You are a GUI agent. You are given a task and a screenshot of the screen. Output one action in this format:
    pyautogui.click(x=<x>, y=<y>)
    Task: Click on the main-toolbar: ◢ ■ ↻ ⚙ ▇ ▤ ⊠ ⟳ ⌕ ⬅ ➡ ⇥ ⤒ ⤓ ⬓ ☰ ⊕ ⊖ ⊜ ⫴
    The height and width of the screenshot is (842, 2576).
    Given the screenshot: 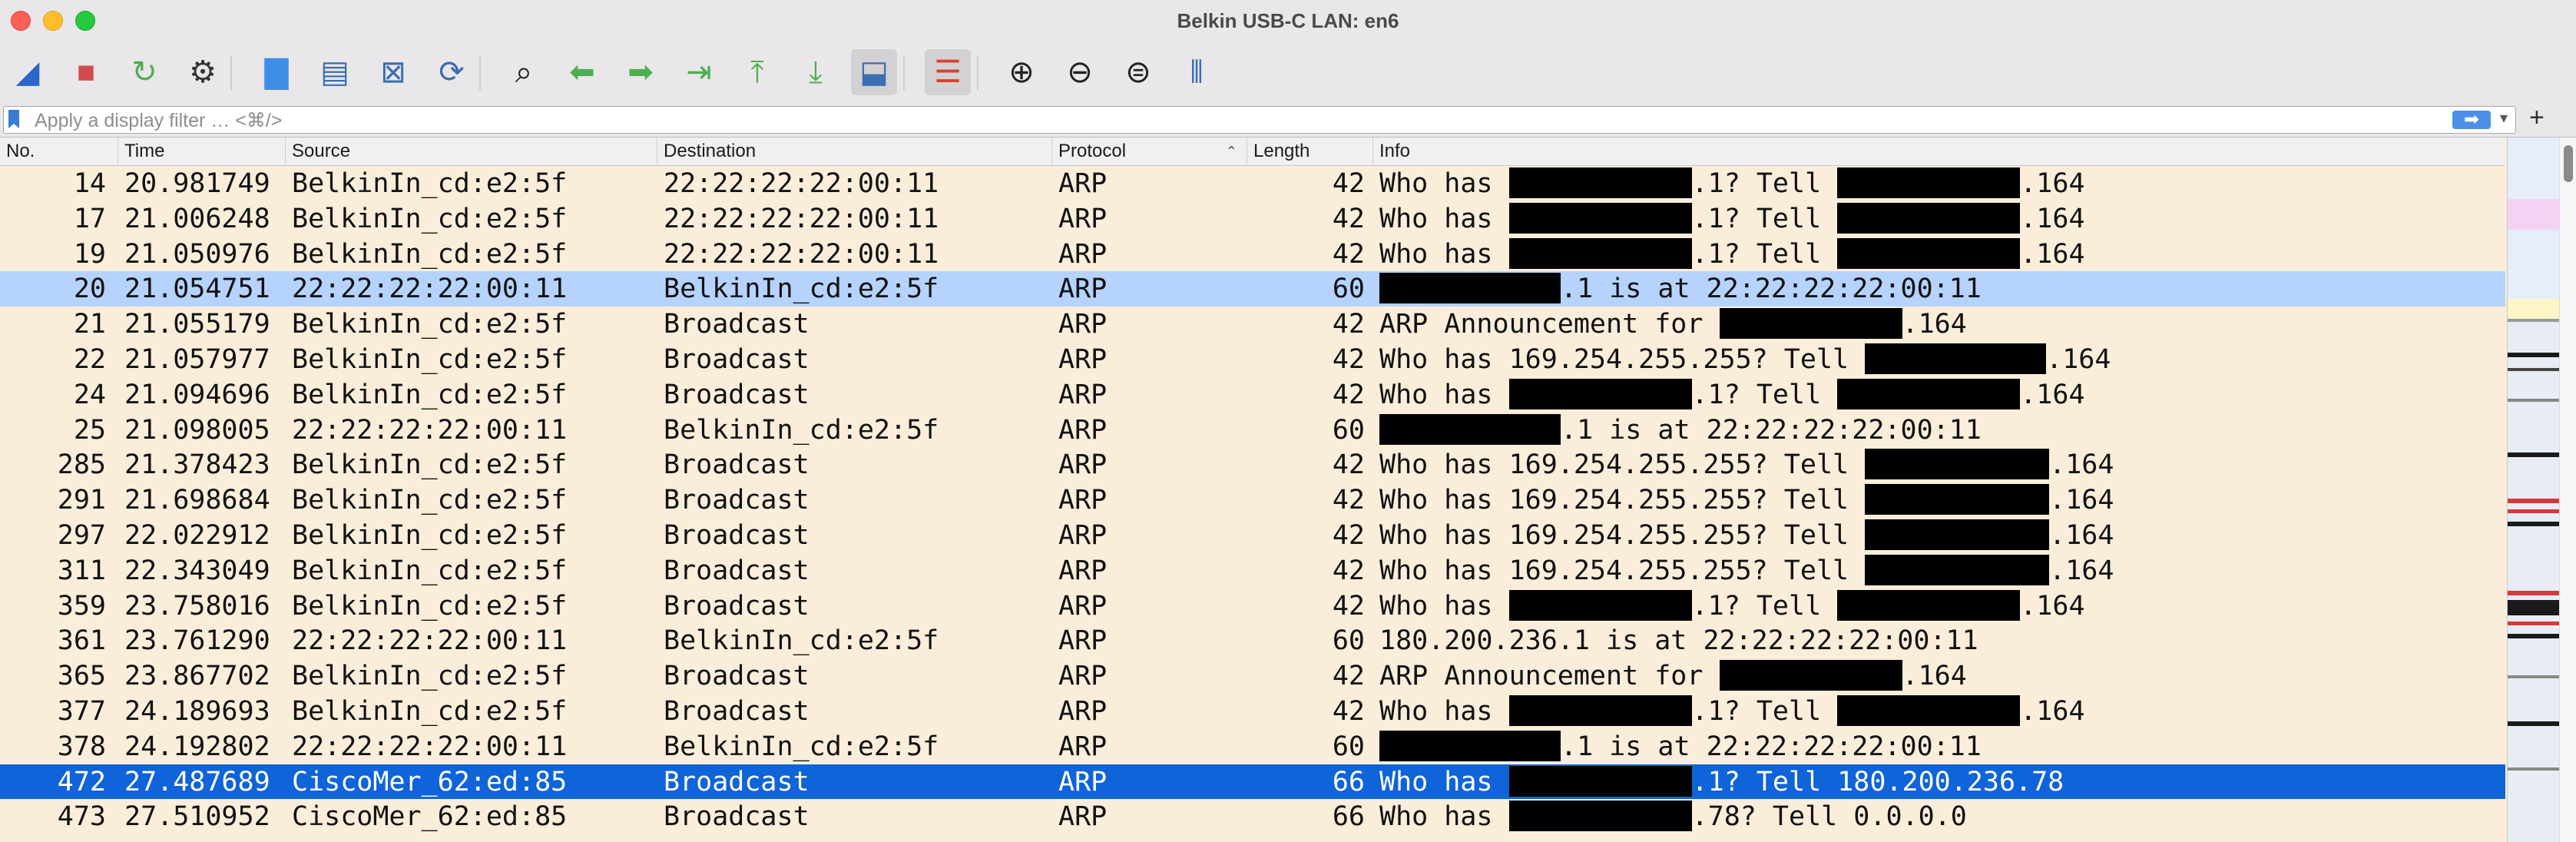 What is the action you would take?
    pyautogui.click(x=1288, y=73)
    